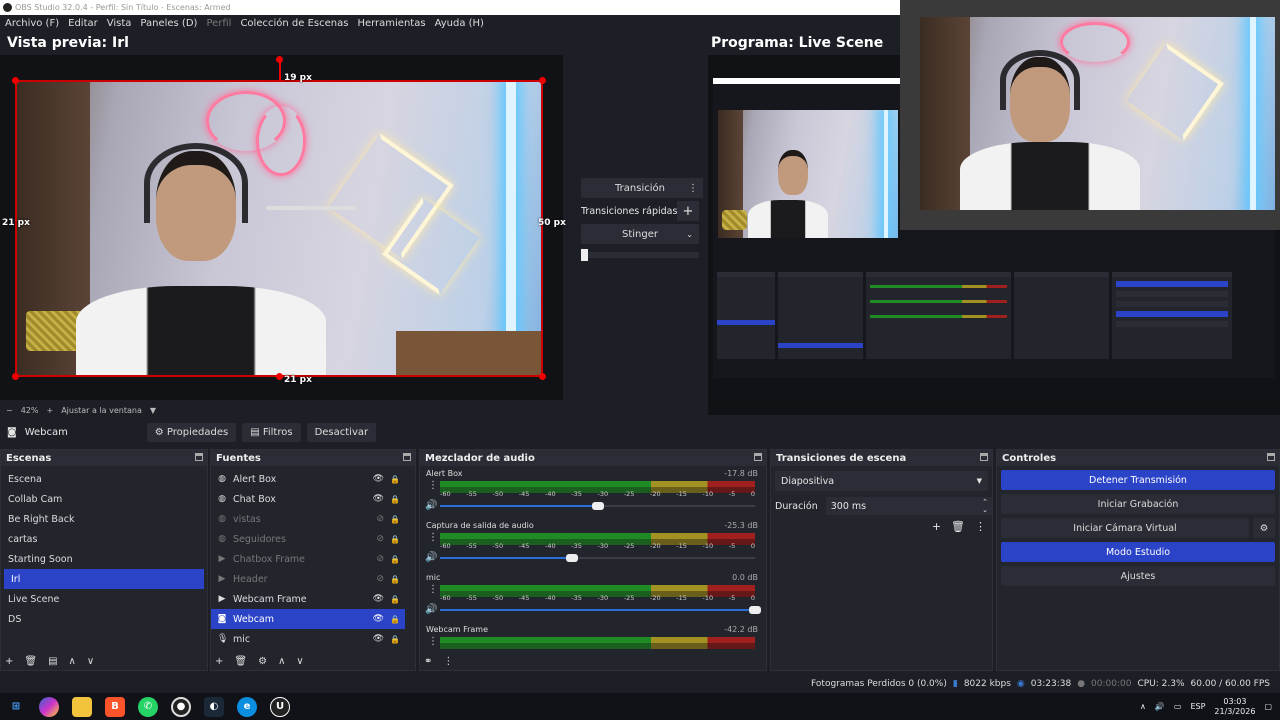 This screenshot has width=1280, height=720. What do you see at coordinates (640, 234) in the screenshot?
I see `stinger-dropdown: Stinger ⌄` at bounding box center [640, 234].